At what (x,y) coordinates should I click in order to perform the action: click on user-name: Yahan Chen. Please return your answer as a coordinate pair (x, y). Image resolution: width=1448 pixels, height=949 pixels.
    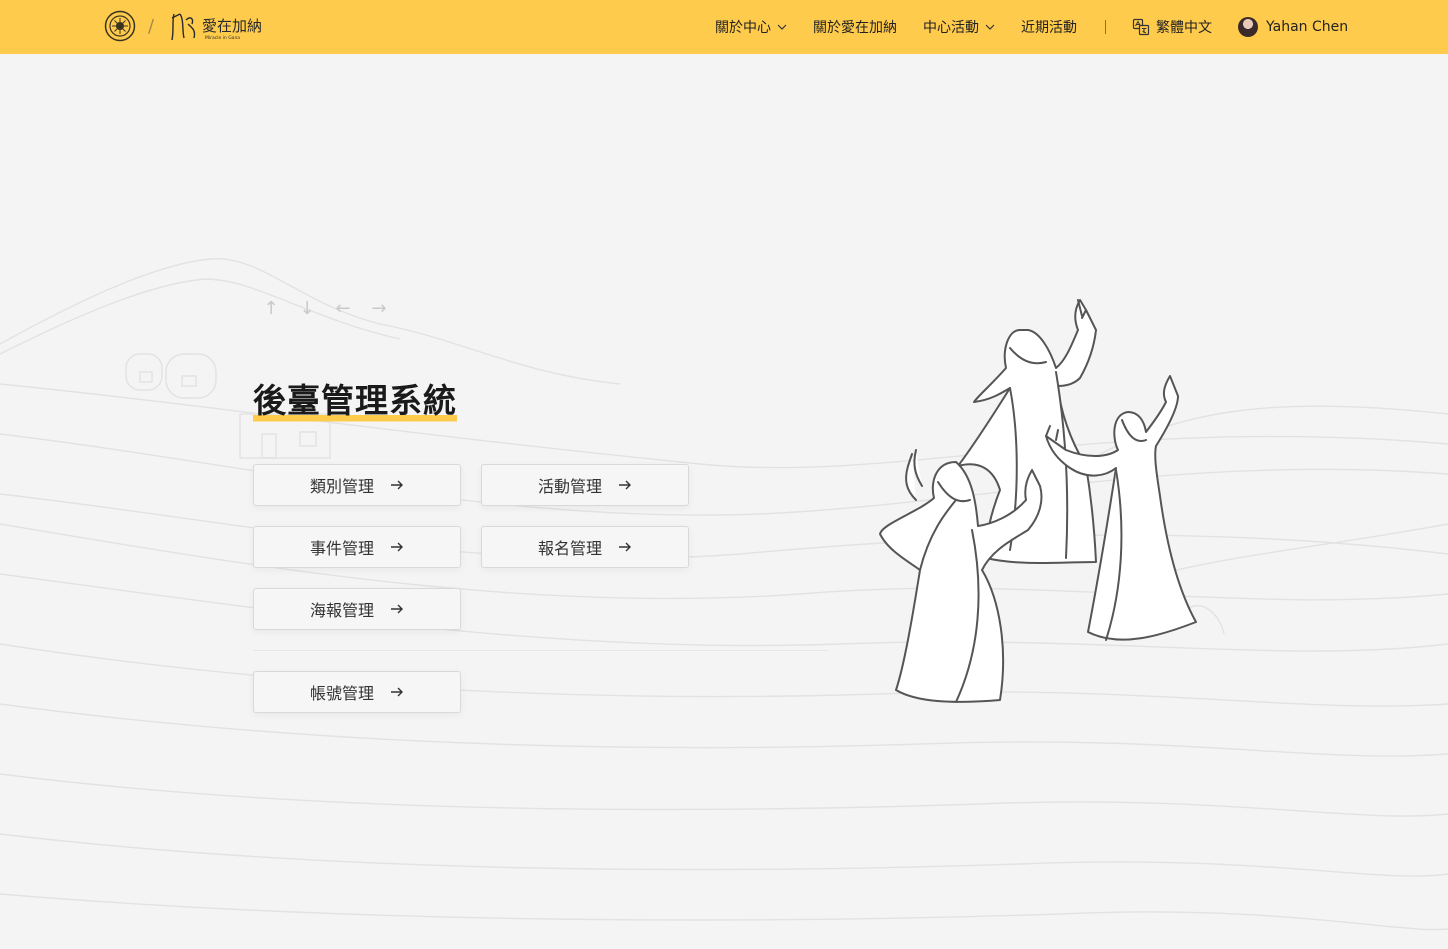
    Looking at the image, I should click on (1307, 27).